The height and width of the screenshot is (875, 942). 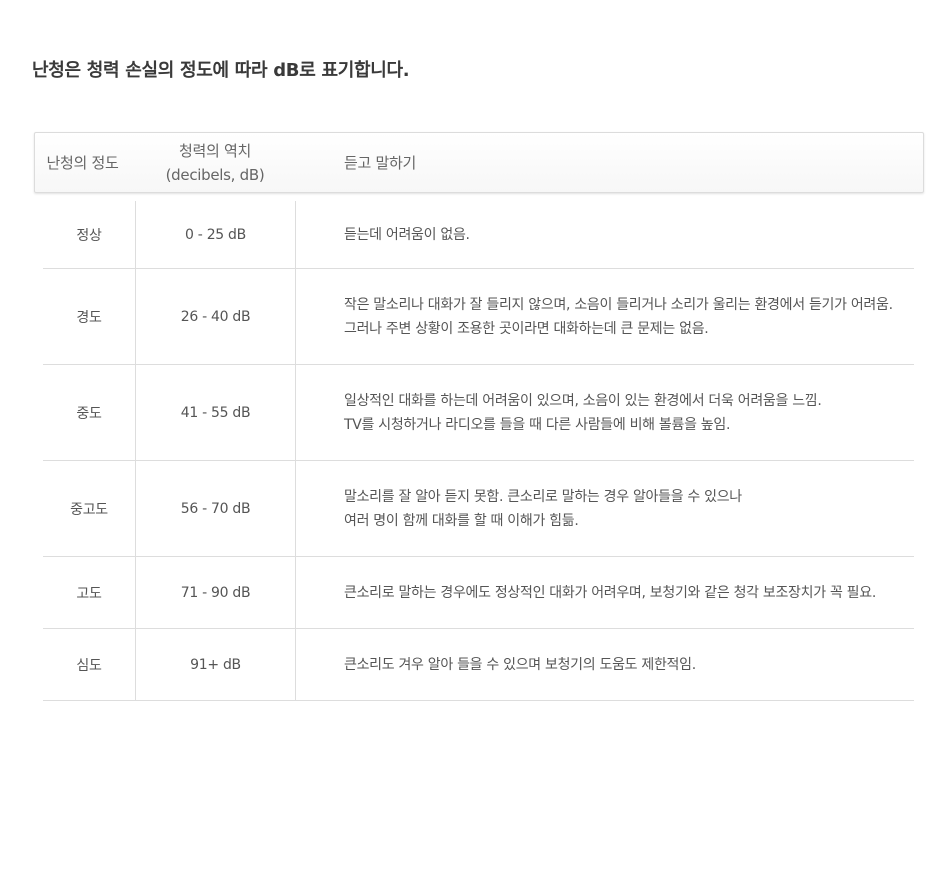 What do you see at coordinates (82, 163) in the screenshot?
I see `header-hearing-loss-level: 난청의 정도` at bounding box center [82, 163].